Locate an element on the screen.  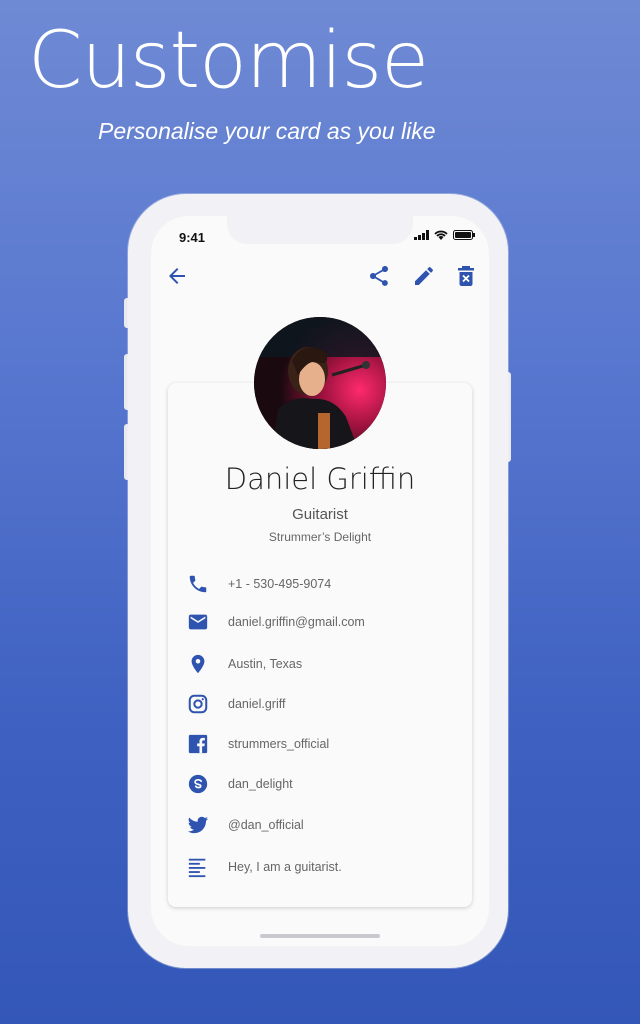
profile-name: Daniel Griffin is located at coordinates (320, 479).